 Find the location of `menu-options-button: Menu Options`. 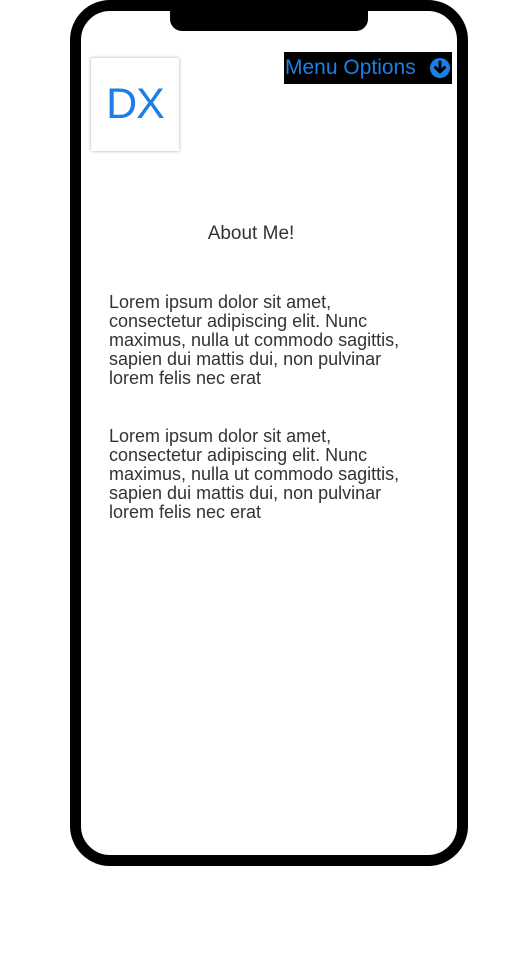

menu-options-button: Menu Options is located at coordinates (368, 68).